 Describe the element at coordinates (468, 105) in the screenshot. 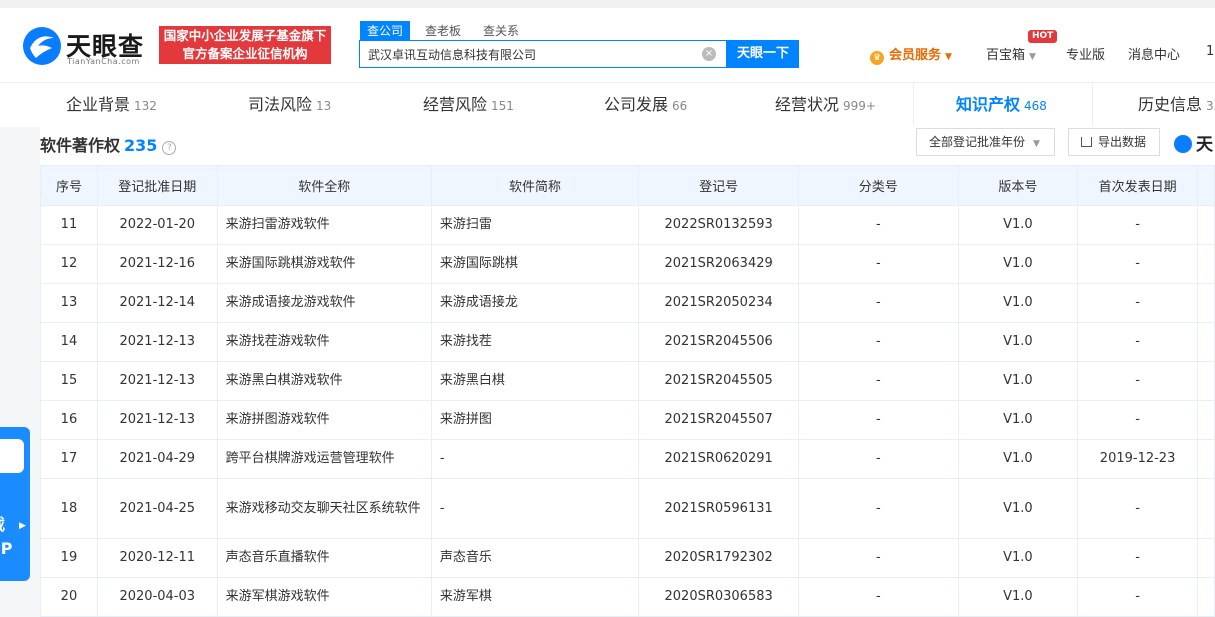

I see `tab-operating-risk: 经营风险 151` at that location.